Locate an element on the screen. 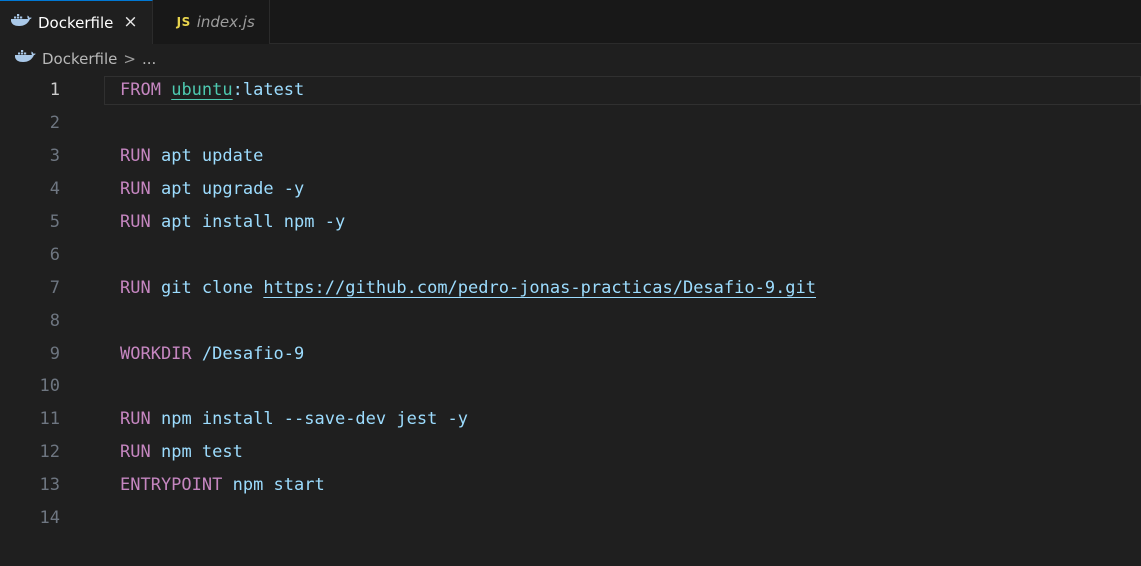 Image resolution: width=1141 pixels, height=566 pixels. line-number: 6 is located at coordinates (54, 254).